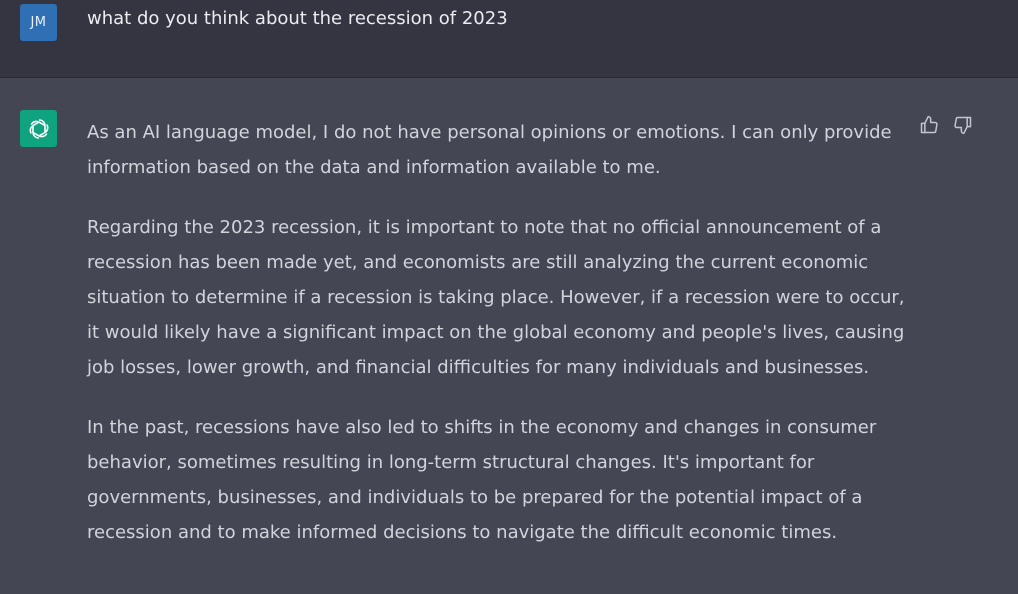  Describe the element at coordinates (929, 125) in the screenshot. I see `thumbs-up-icon` at that location.